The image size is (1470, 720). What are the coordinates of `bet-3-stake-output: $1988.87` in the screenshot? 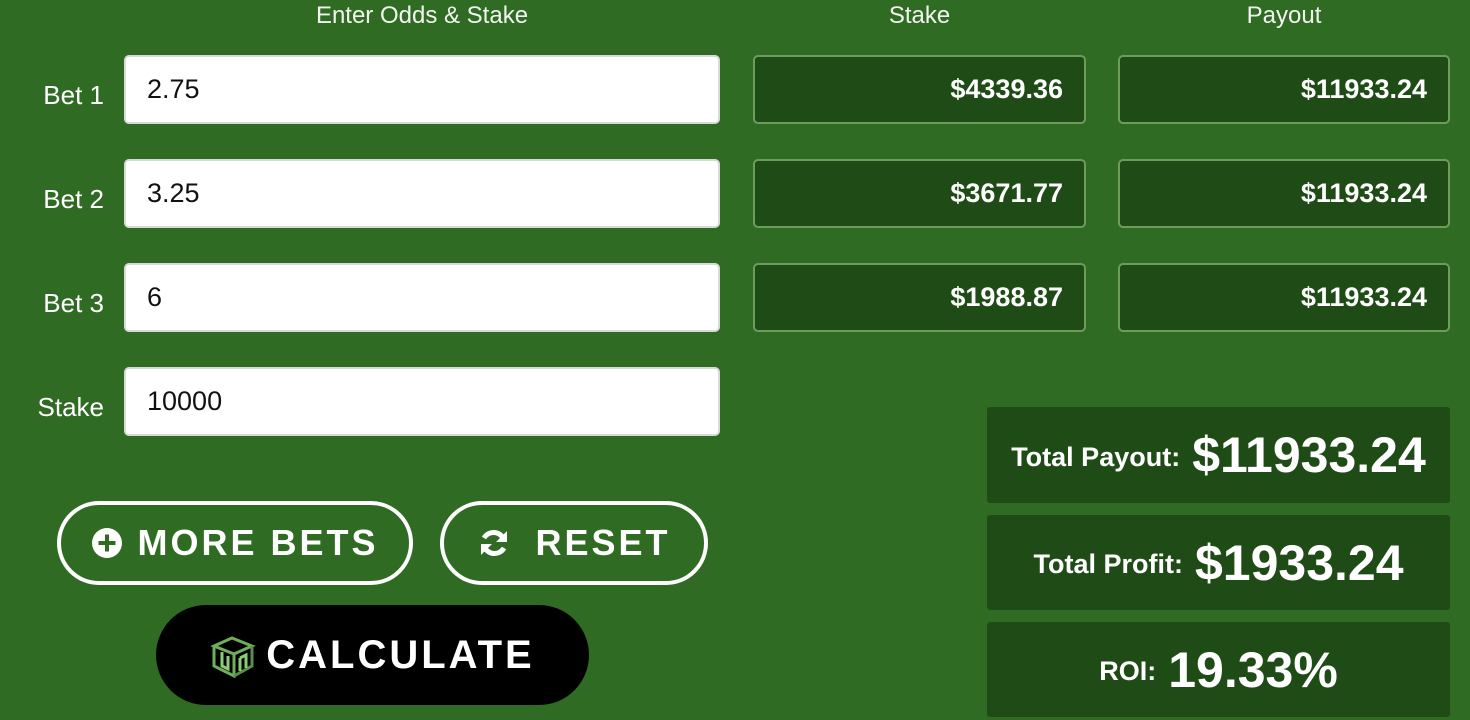 It's located at (919, 297).